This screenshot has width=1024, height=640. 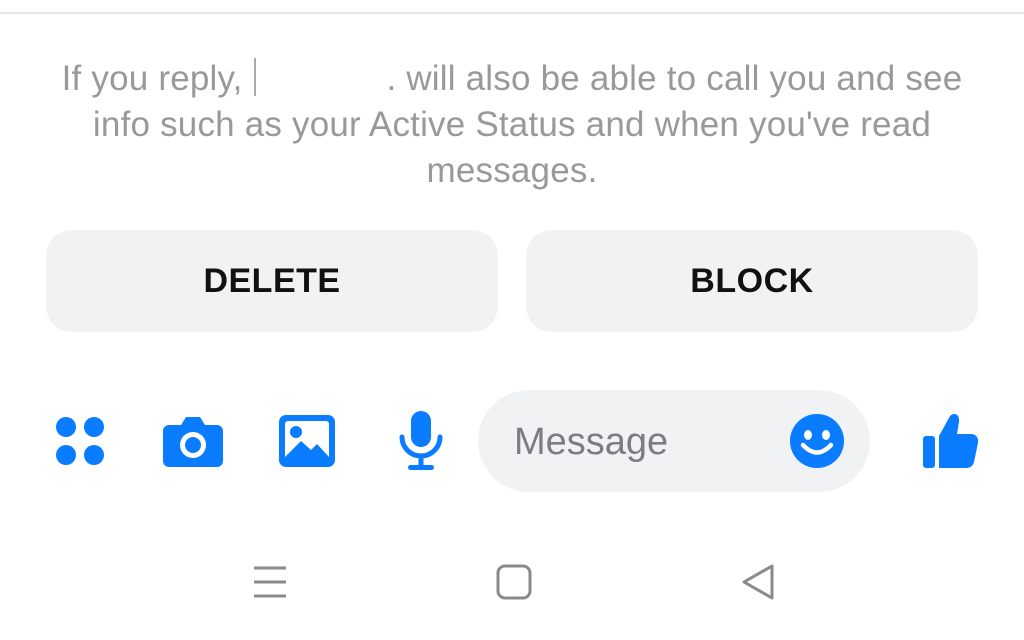 I want to click on message-field, so click(x=674, y=441).